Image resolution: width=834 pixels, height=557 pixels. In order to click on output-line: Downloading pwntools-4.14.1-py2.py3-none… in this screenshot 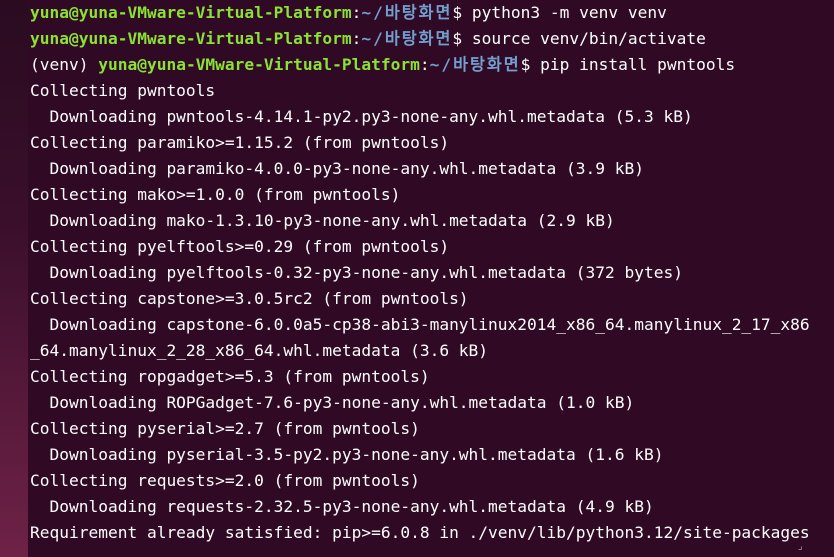, I will do `click(361, 116)`.